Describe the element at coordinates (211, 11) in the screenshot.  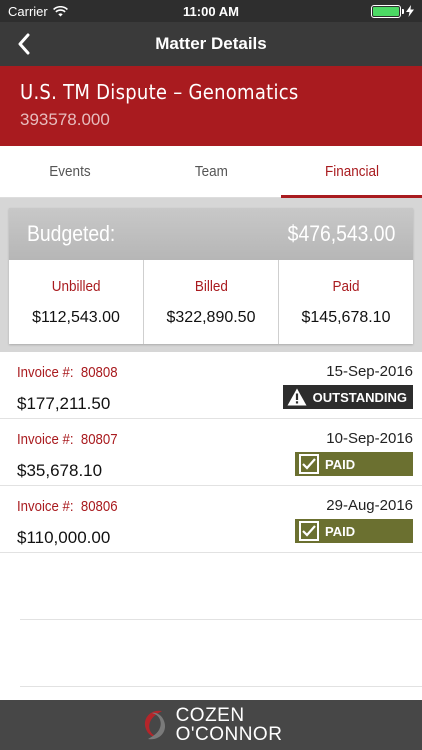
I see `status-bar: Carrier 11:00 AM` at that location.